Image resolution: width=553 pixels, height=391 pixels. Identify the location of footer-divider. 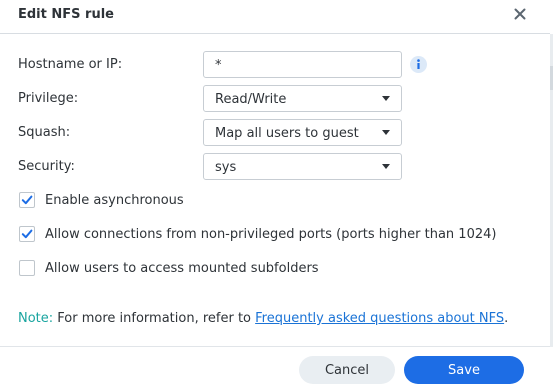
(275, 346).